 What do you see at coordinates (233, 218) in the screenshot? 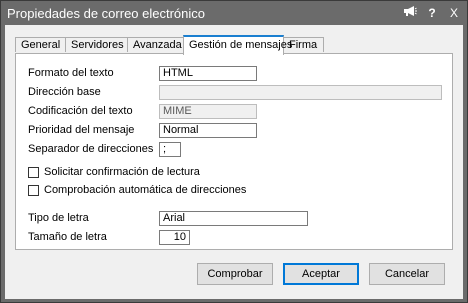
I see `tipo-letra-field: Arial` at bounding box center [233, 218].